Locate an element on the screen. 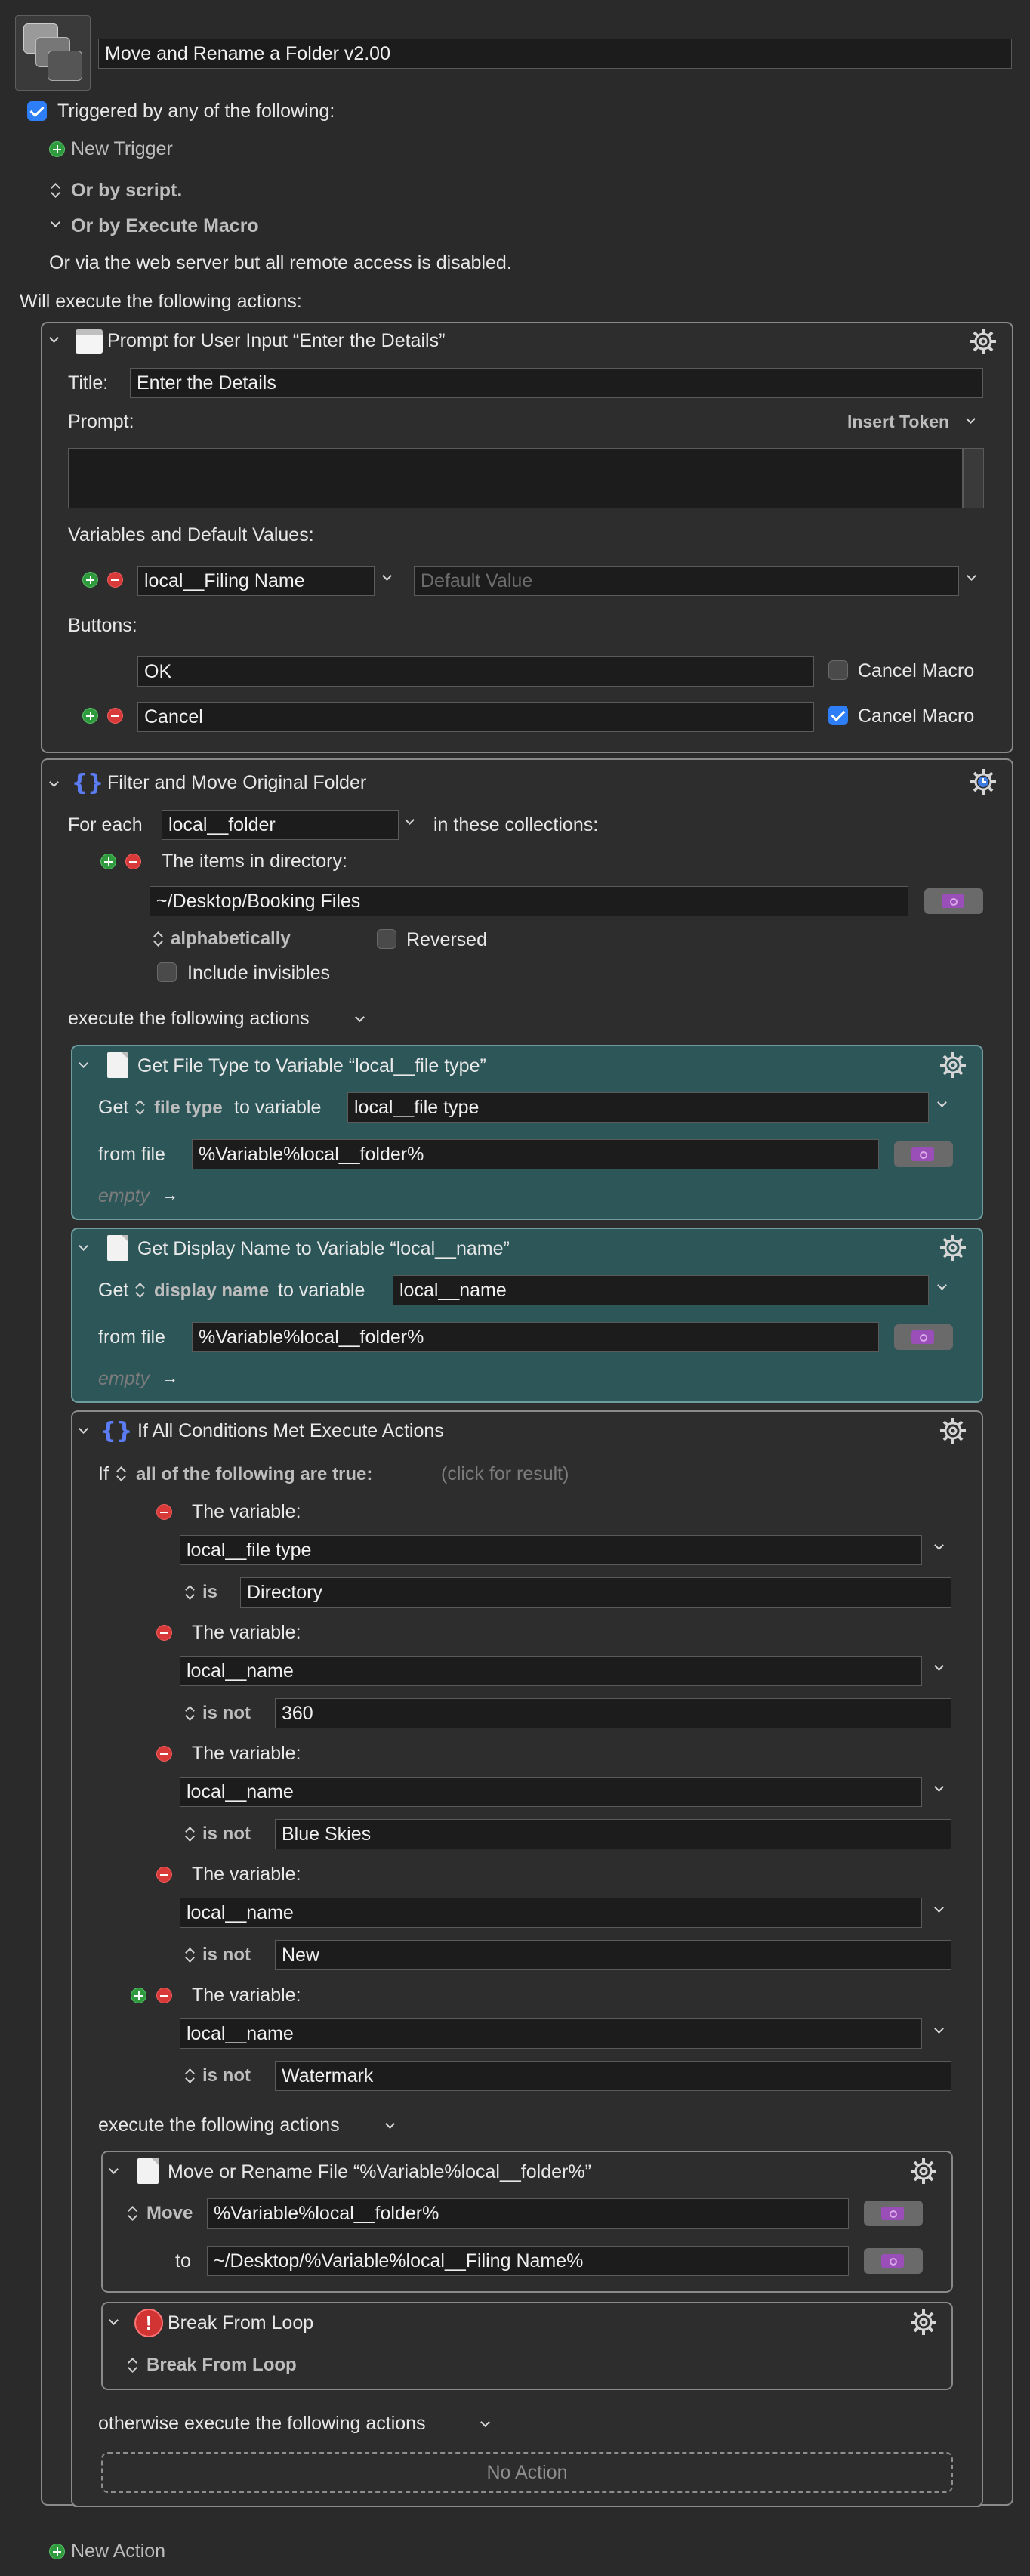 This screenshot has width=1030, height=2576. click-for-result: (click for result) is located at coordinates (505, 1474).